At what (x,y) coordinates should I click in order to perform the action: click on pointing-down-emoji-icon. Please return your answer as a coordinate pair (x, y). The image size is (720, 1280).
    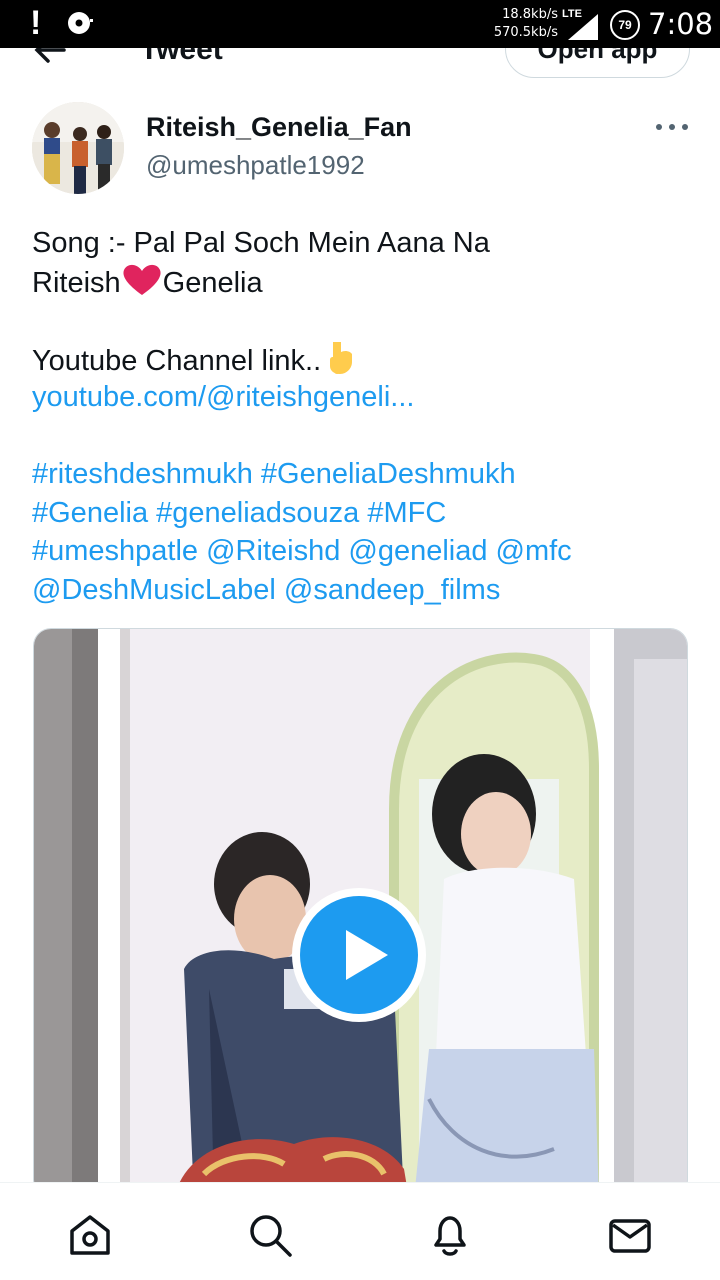
    Looking at the image, I should click on (341, 357).